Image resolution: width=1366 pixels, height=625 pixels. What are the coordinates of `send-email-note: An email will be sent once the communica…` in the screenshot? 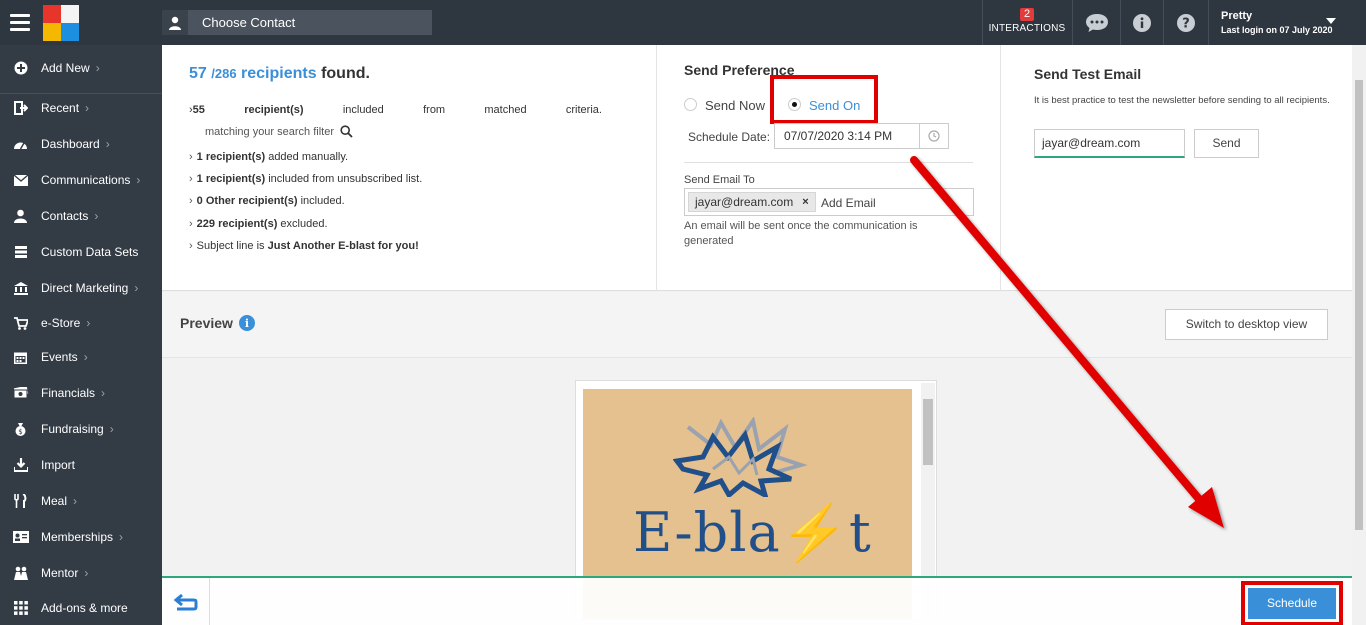 It's located at (801, 233).